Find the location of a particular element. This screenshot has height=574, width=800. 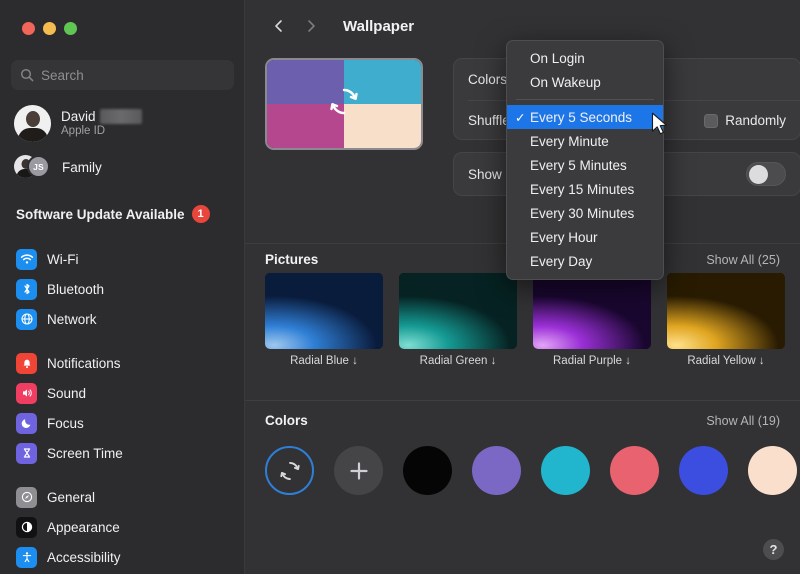

menu-item-label: Every 30 Minutes is located at coordinates (582, 213).